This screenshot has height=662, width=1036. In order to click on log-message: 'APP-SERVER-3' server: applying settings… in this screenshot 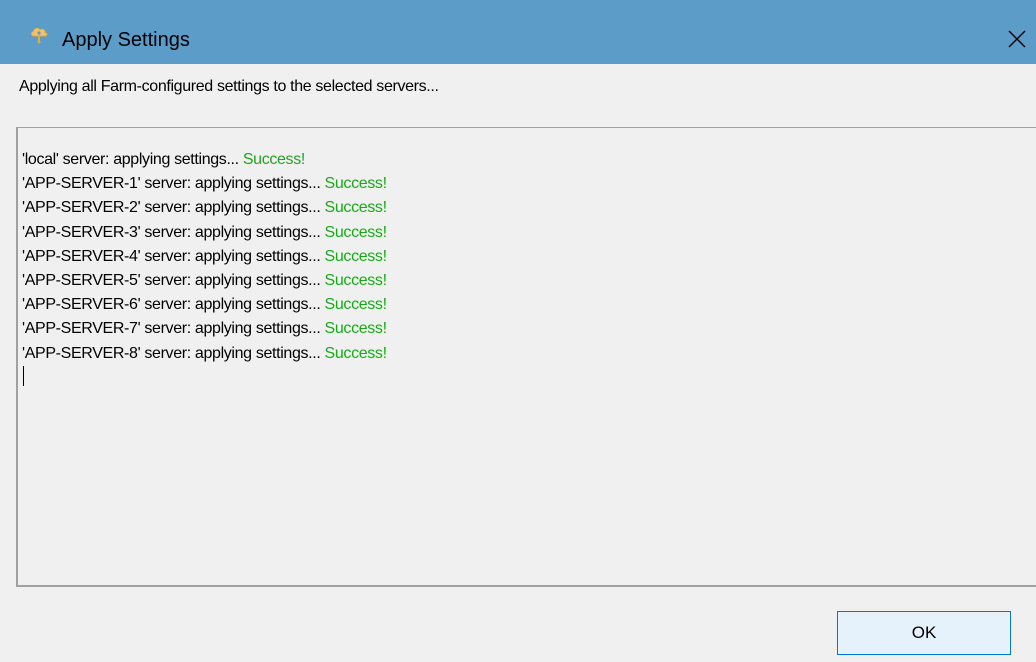, I will do `click(173, 232)`.